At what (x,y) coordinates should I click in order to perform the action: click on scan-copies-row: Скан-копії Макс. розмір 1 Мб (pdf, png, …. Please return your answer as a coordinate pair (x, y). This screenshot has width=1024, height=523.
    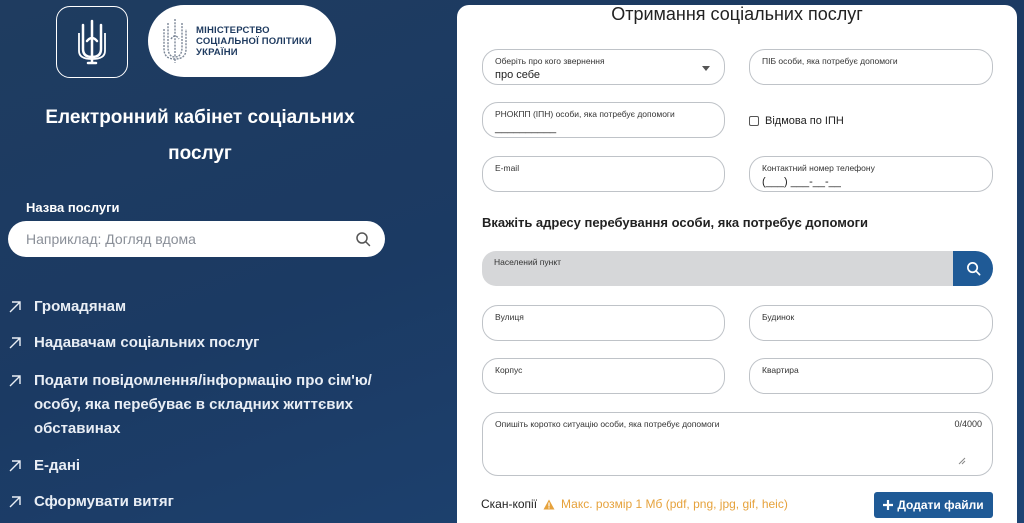
    Looking at the image, I should click on (634, 504).